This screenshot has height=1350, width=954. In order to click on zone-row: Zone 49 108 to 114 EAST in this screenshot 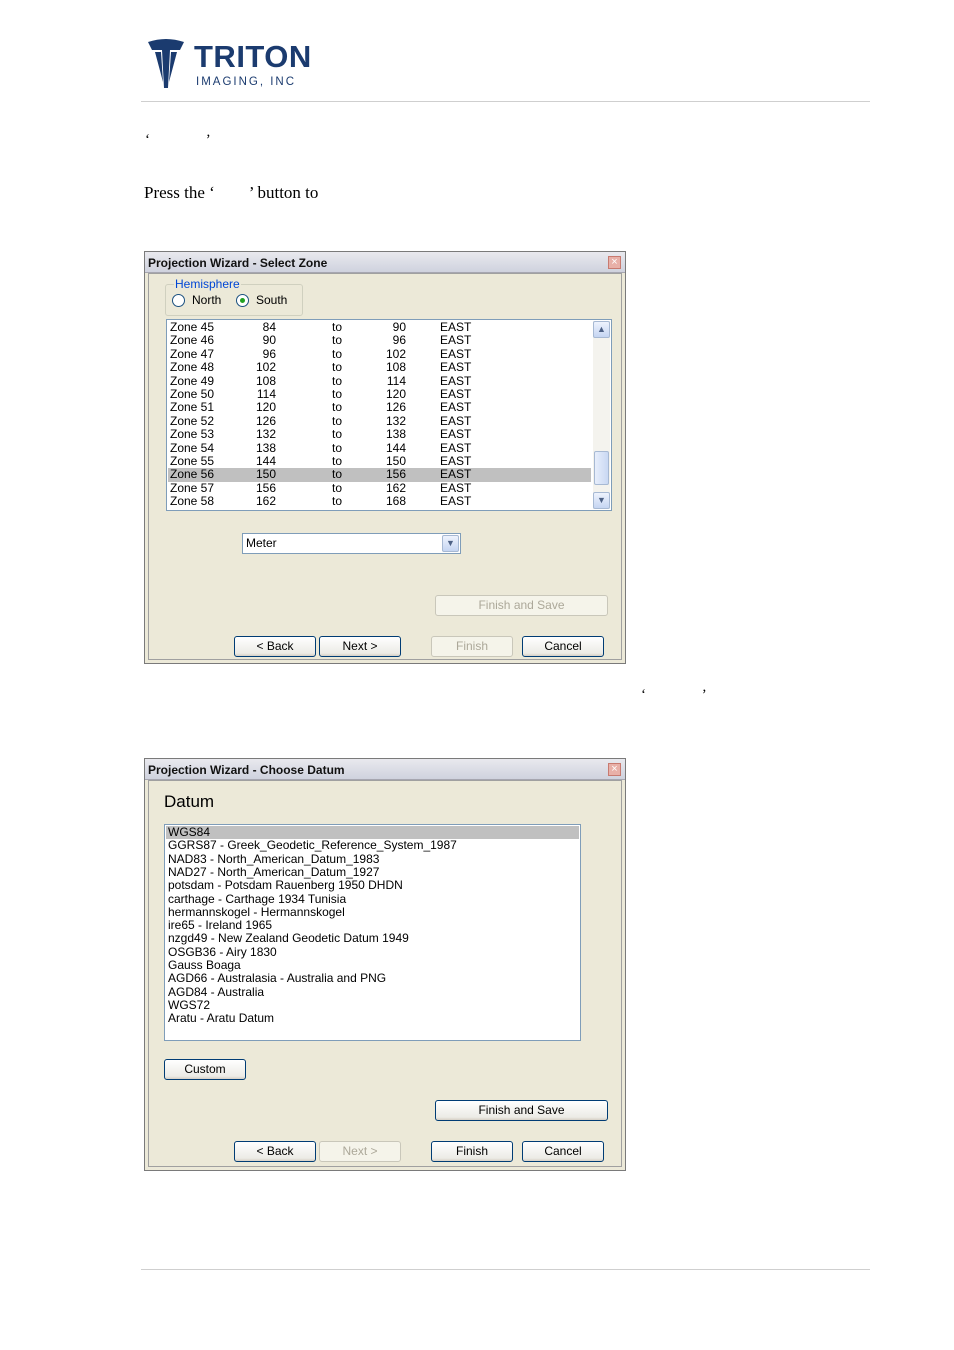, I will do `click(379, 381)`.